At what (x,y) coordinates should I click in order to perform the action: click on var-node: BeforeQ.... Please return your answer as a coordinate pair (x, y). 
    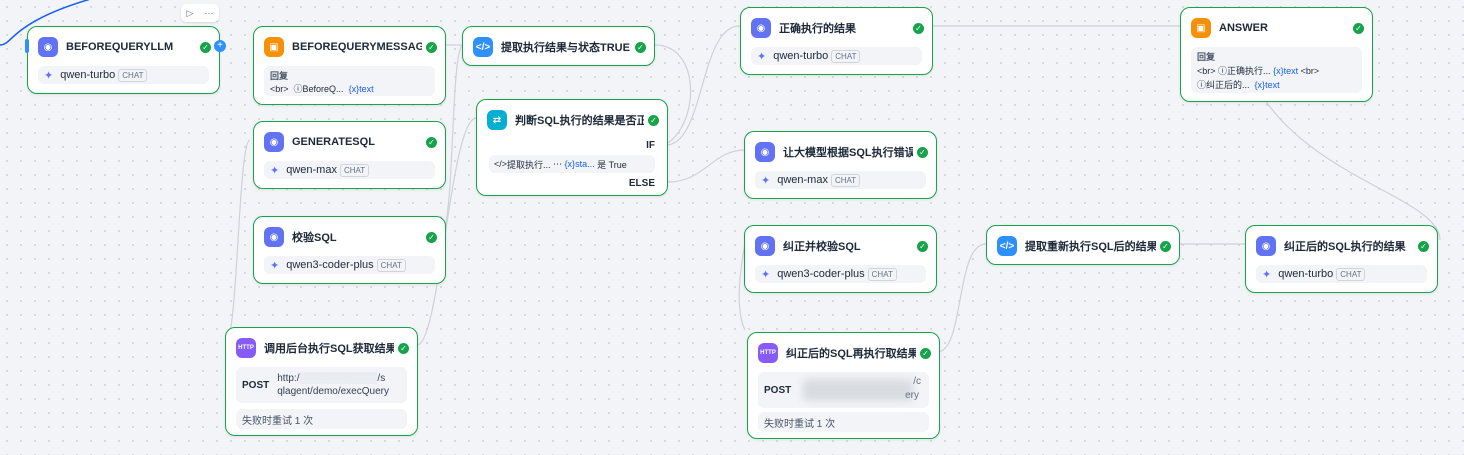
    Looking at the image, I should click on (323, 89).